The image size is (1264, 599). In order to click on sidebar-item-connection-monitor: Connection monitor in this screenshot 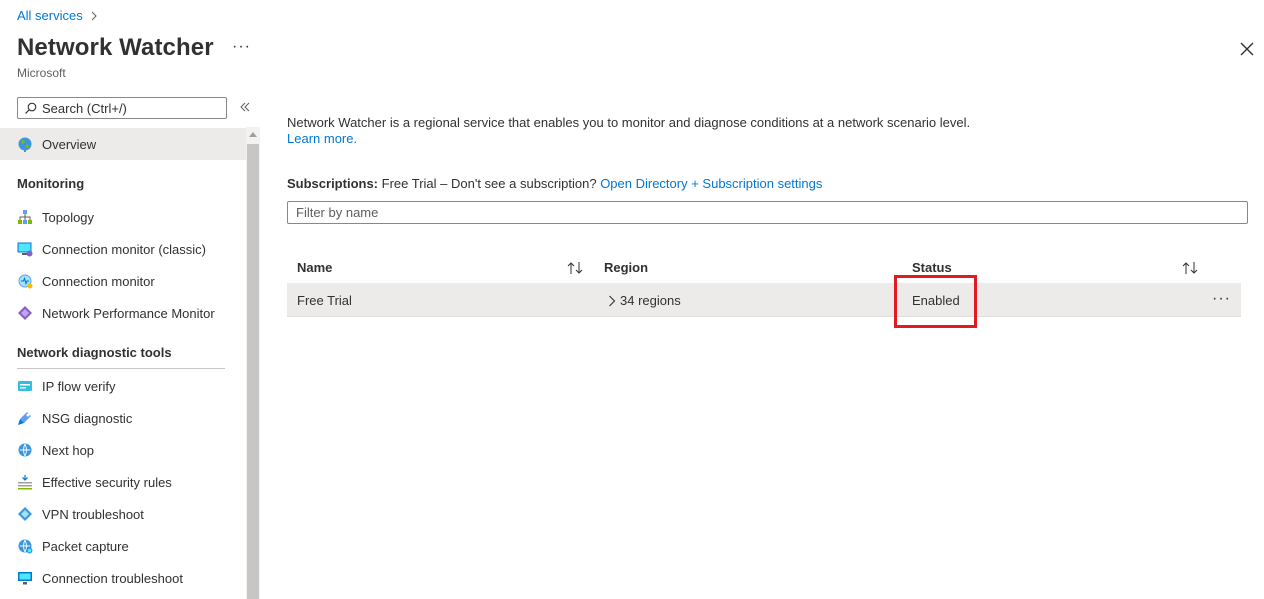, I will do `click(123, 281)`.